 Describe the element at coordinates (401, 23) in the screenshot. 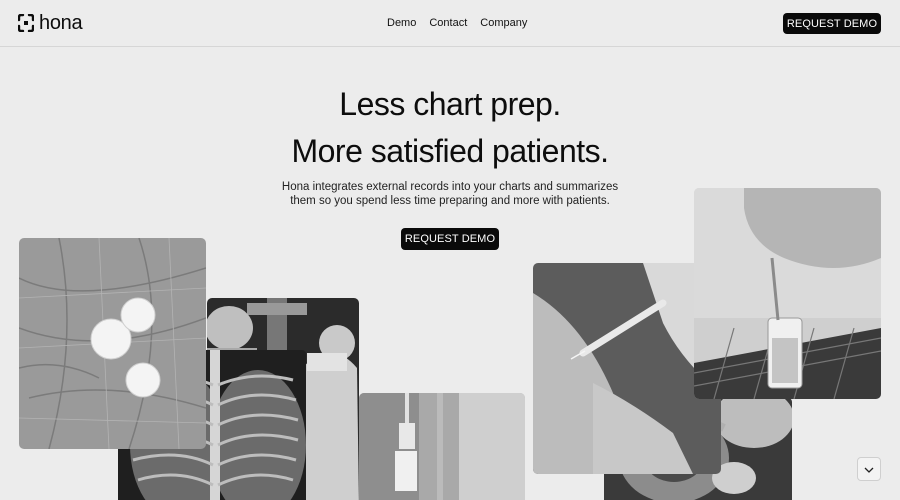

I see `nav-demo: Demo` at that location.